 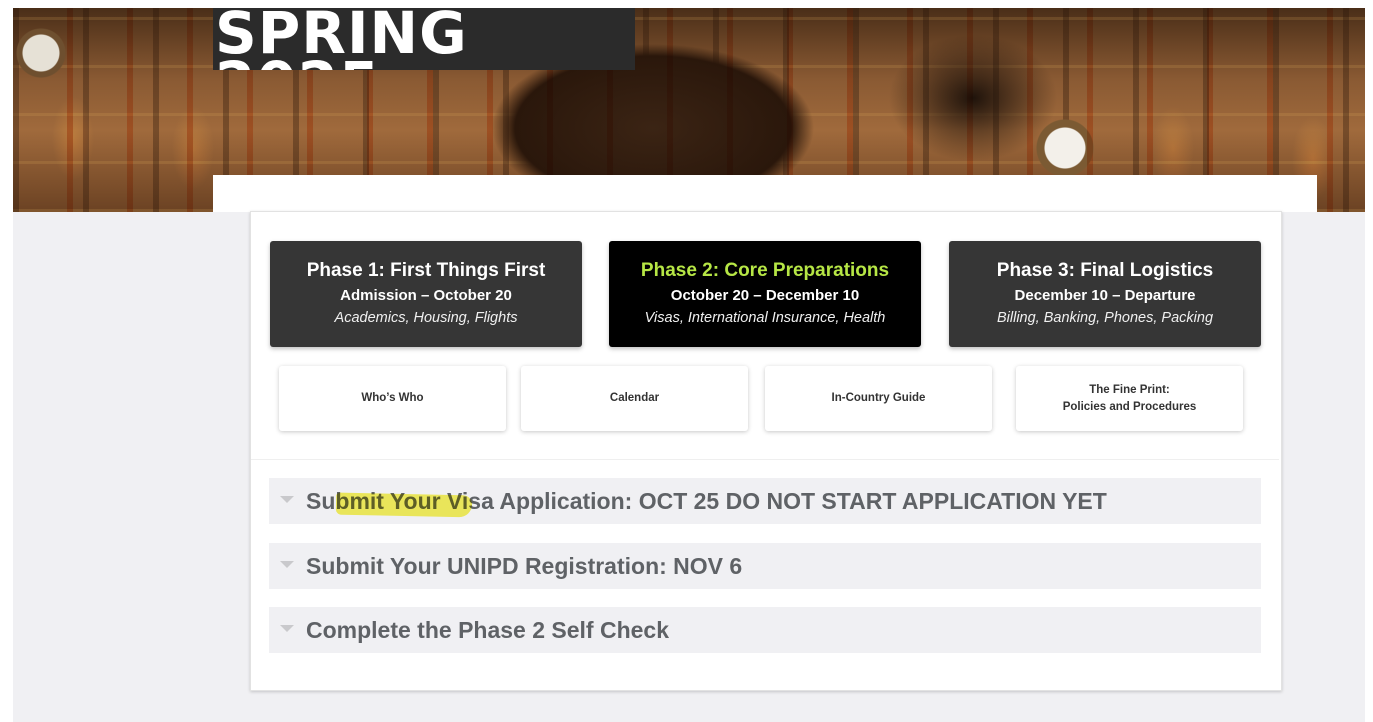 I want to click on phase-3-topics: Billing, Banking, Phones, Packing, so click(x=1105, y=318).